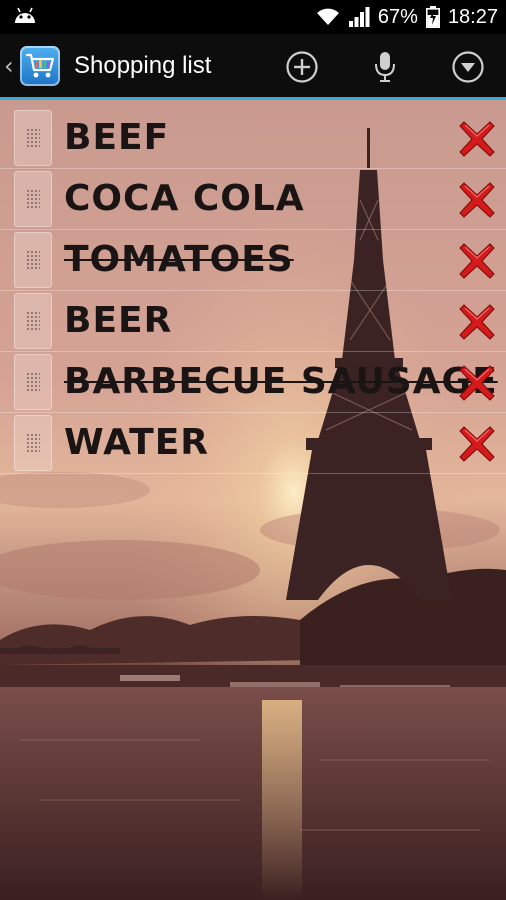 This screenshot has width=506, height=900. I want to click on microphone-icon, so click(385, 67).